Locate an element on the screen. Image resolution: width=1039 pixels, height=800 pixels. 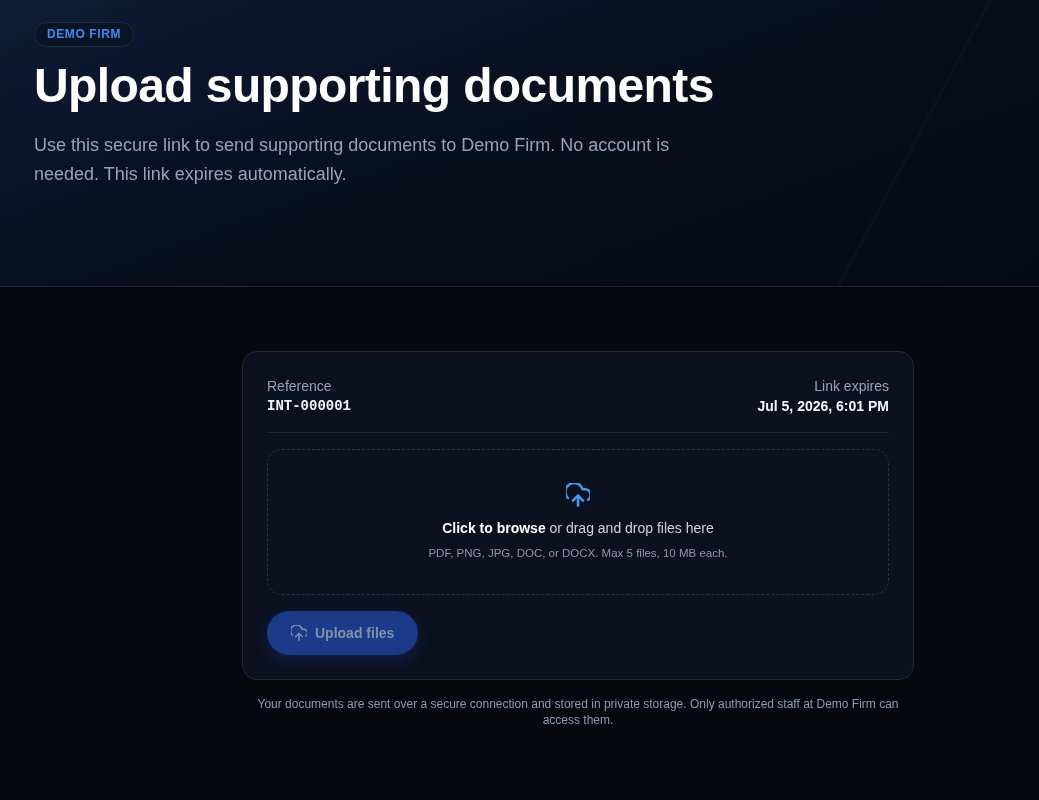
expiry-date: Jul 5, 2026, 6:01 PM is located at coordinates (823, 406).